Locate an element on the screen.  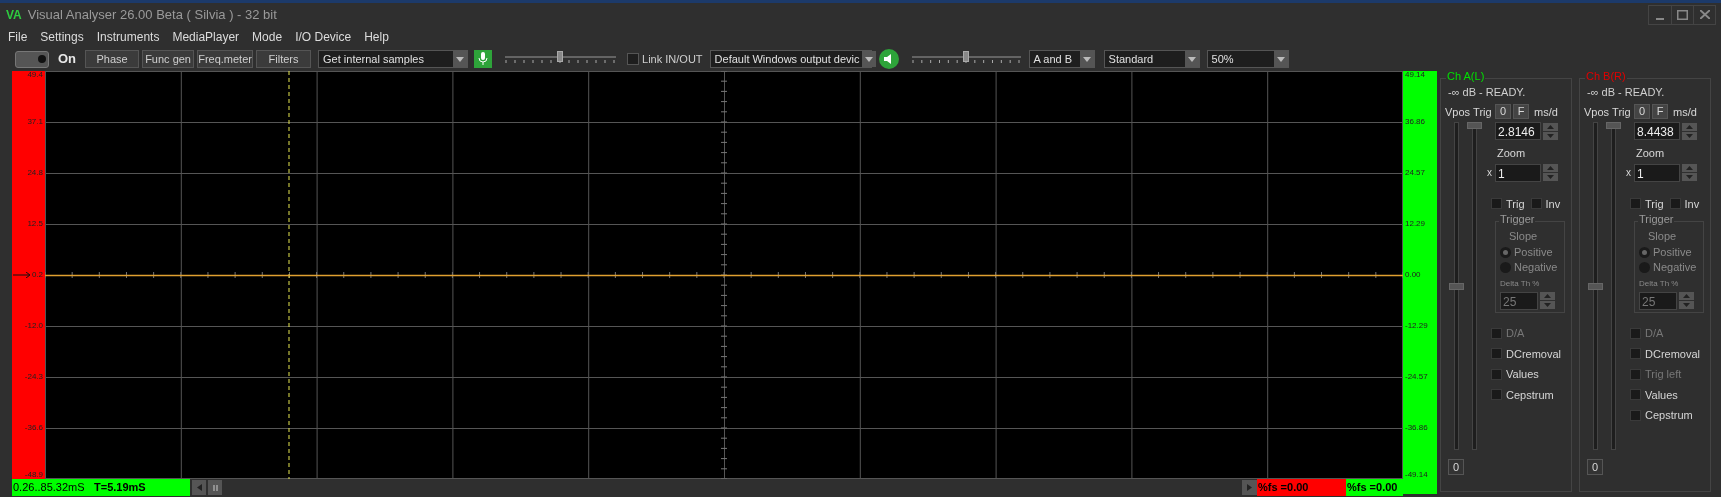
close-icon is located at coordinates (1704, 14).